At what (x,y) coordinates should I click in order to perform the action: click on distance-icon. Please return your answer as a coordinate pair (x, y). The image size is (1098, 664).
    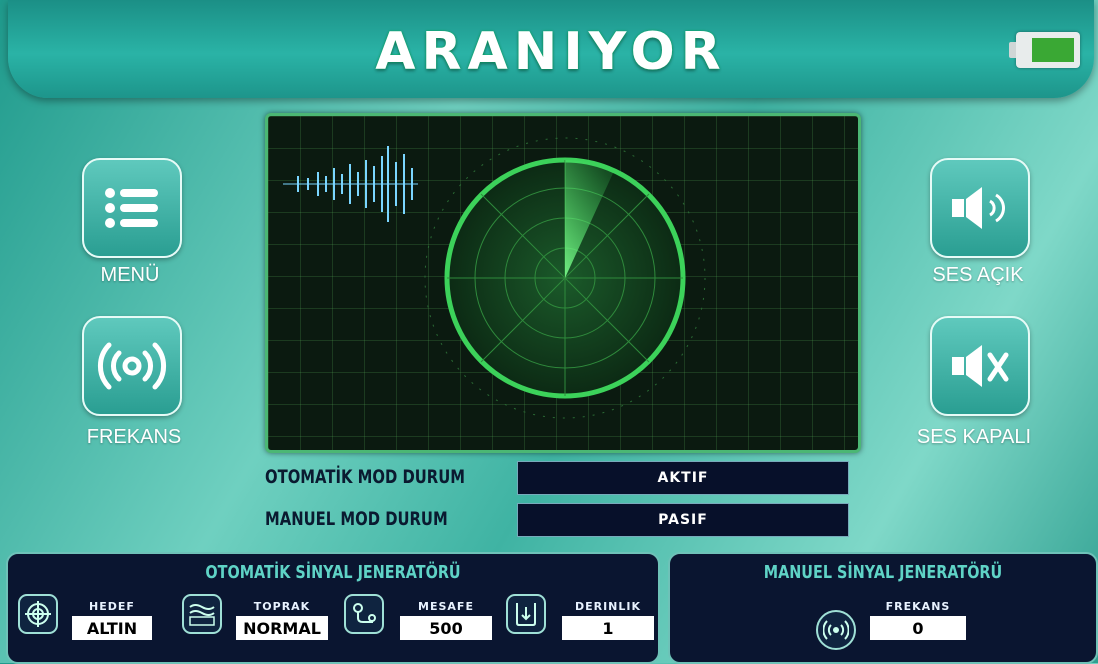
    Looking at the image, I should click on (364, 614).